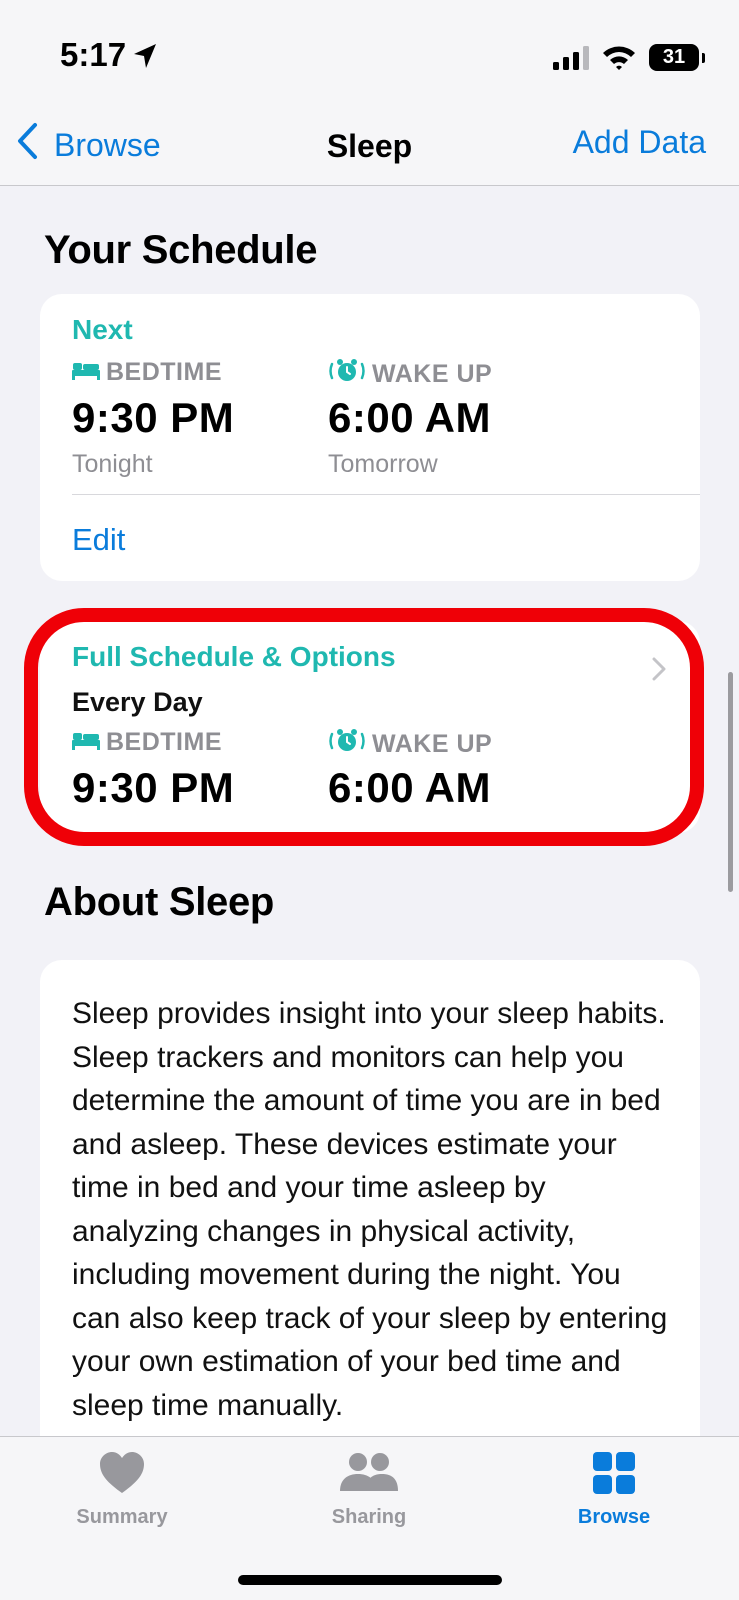 Image resolution: width=739 pixels, height=1600 pixels. What do you see at coordinates (369, 1517) in the screenshot?
I see `tab-sharing-label: Sharing` at bounding box center [369, 1517].